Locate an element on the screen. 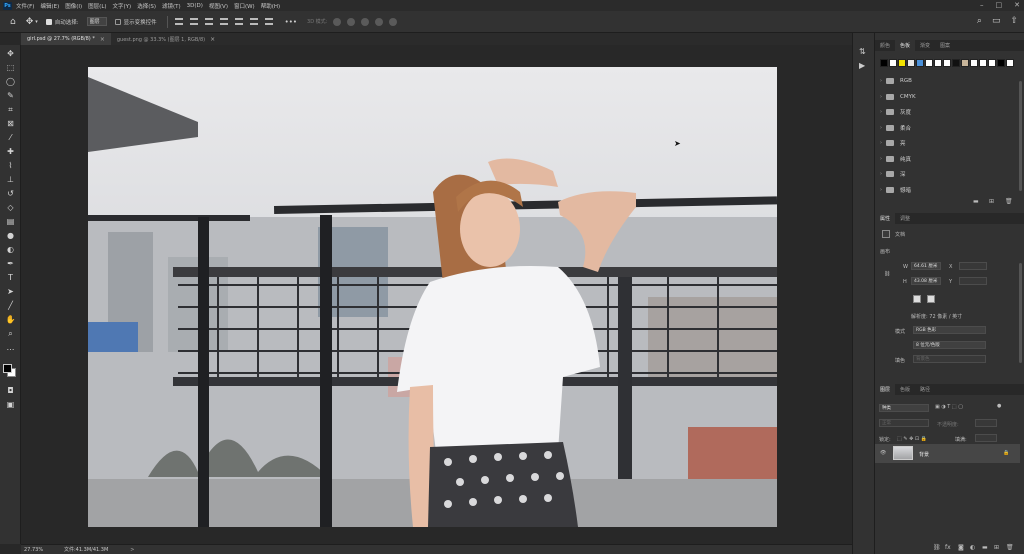  quick-select-tool-icon: ✎ is located at coordinates (10, 95).